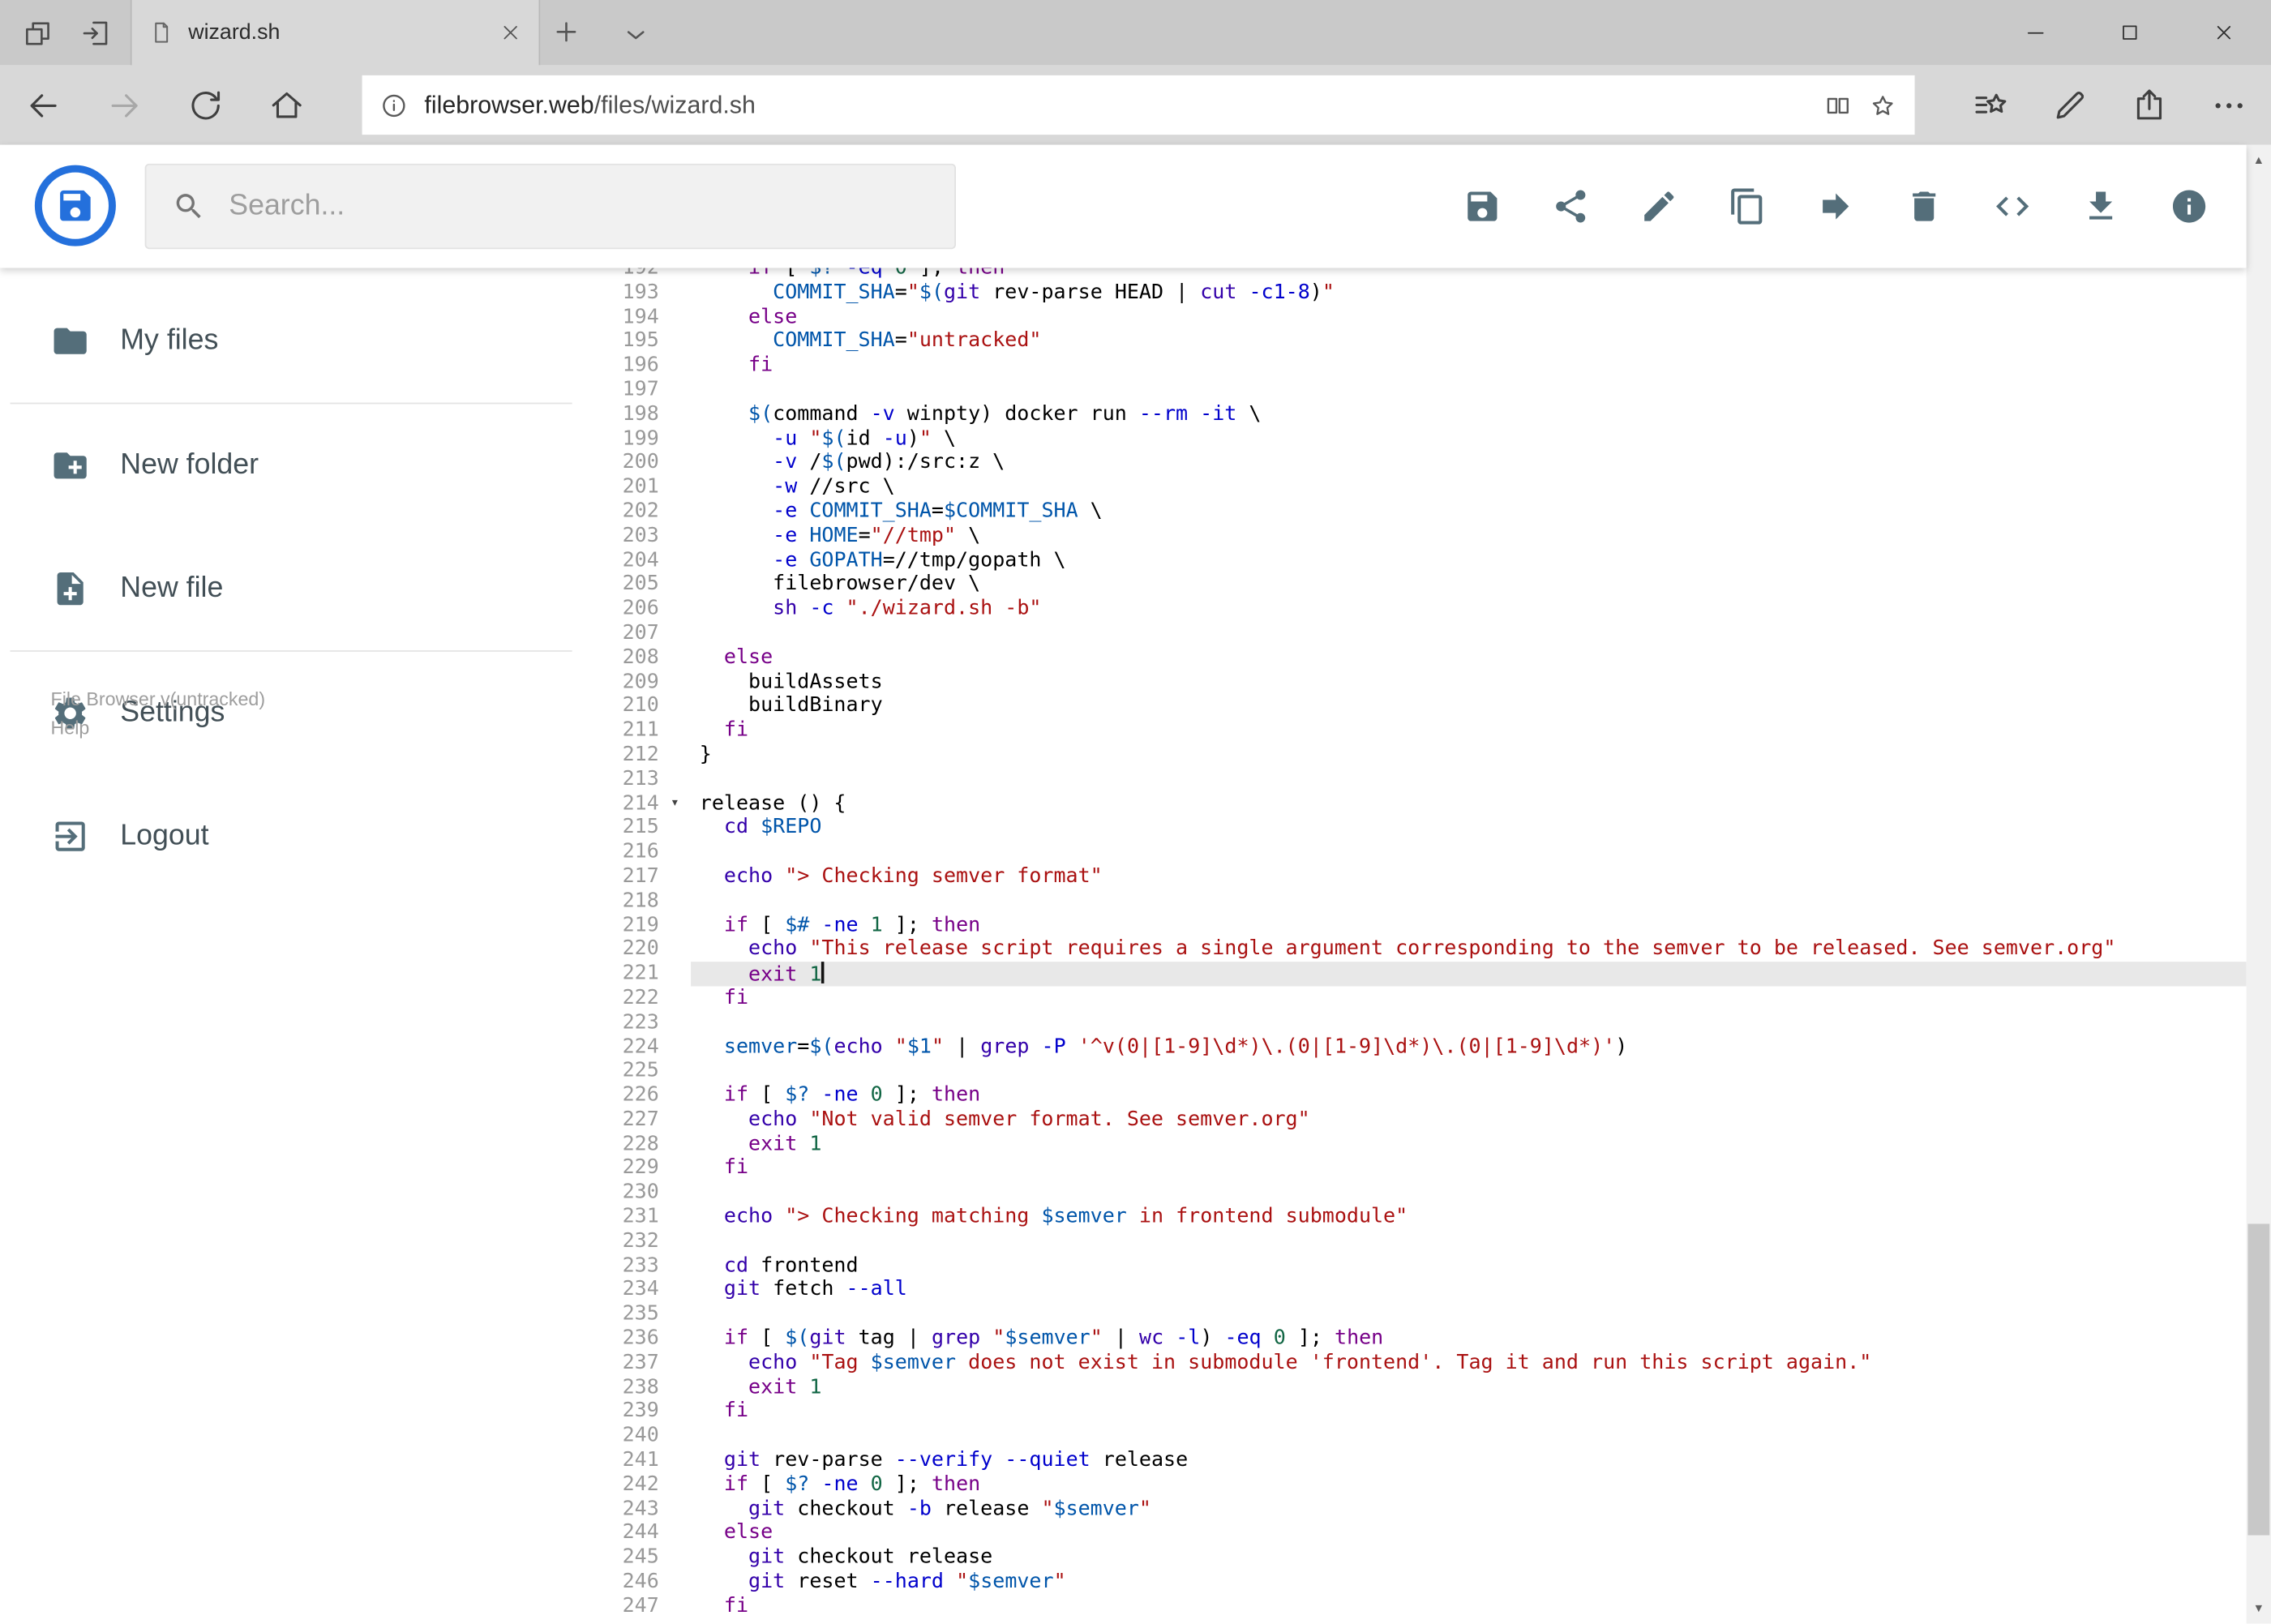  I want to click on code-line: 225, so click(1416, 1071).